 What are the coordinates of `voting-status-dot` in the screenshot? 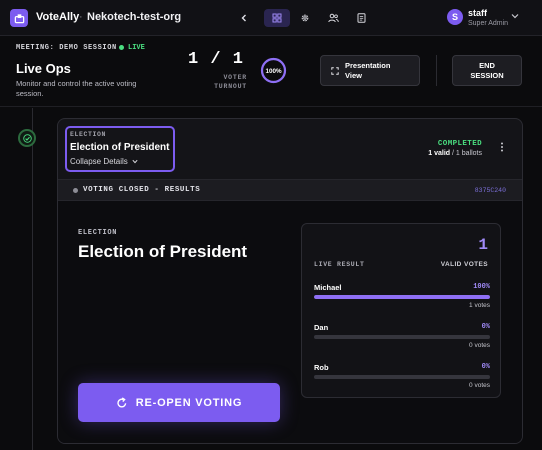 It's located at (75, 190).